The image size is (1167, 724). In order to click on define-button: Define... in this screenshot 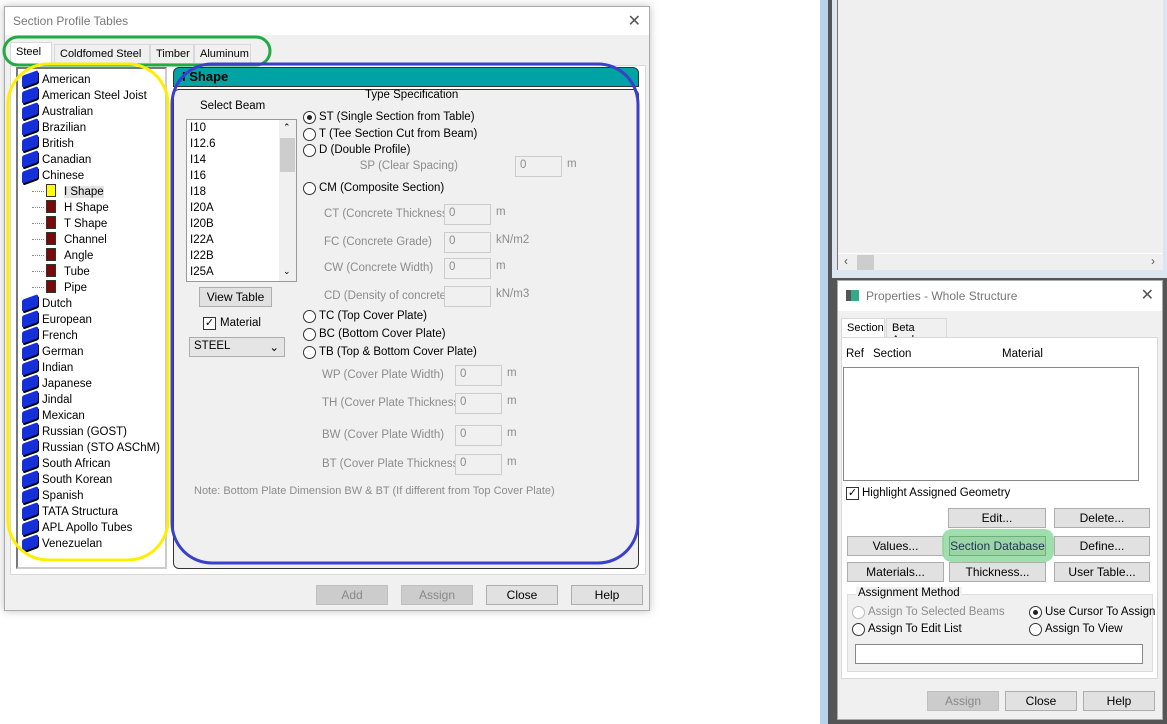, I will do `click(1102, 546)`.